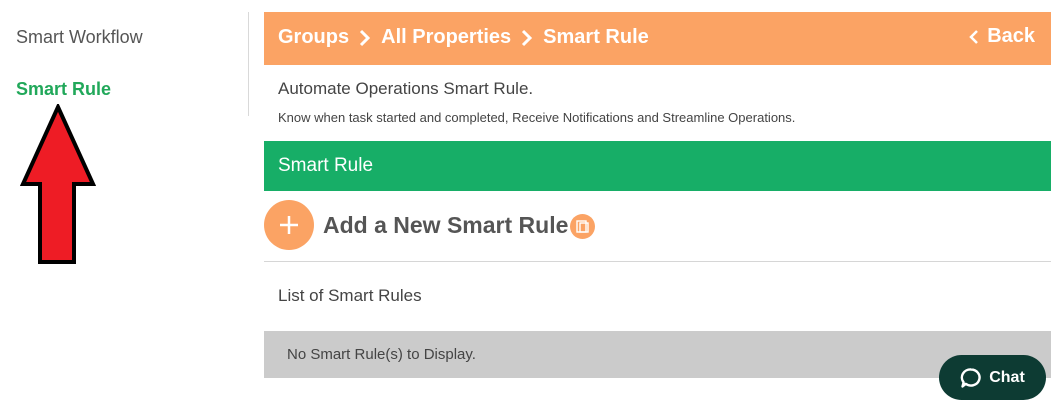 The width and height of the screenshot is (1057, 409). I want to click on back-button: Back, so click(1002, 36).